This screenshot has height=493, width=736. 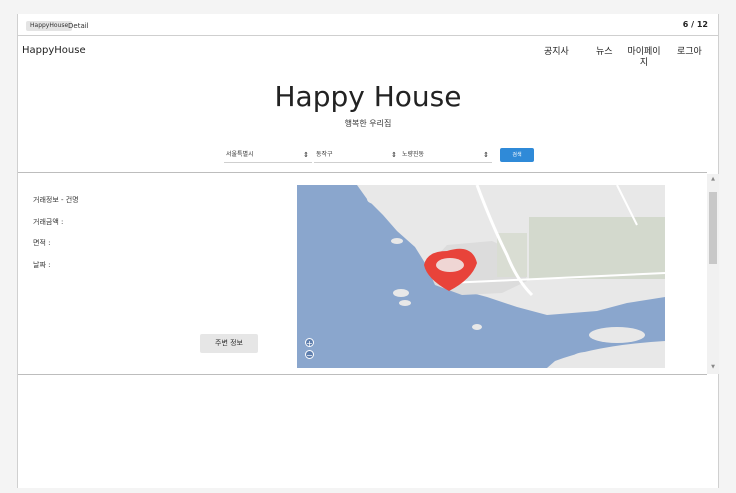 What do you see at coordinates (713, 179) in the screenshot?
I see `scroll-up-icon: ▲` at bounding box center [713, 179].